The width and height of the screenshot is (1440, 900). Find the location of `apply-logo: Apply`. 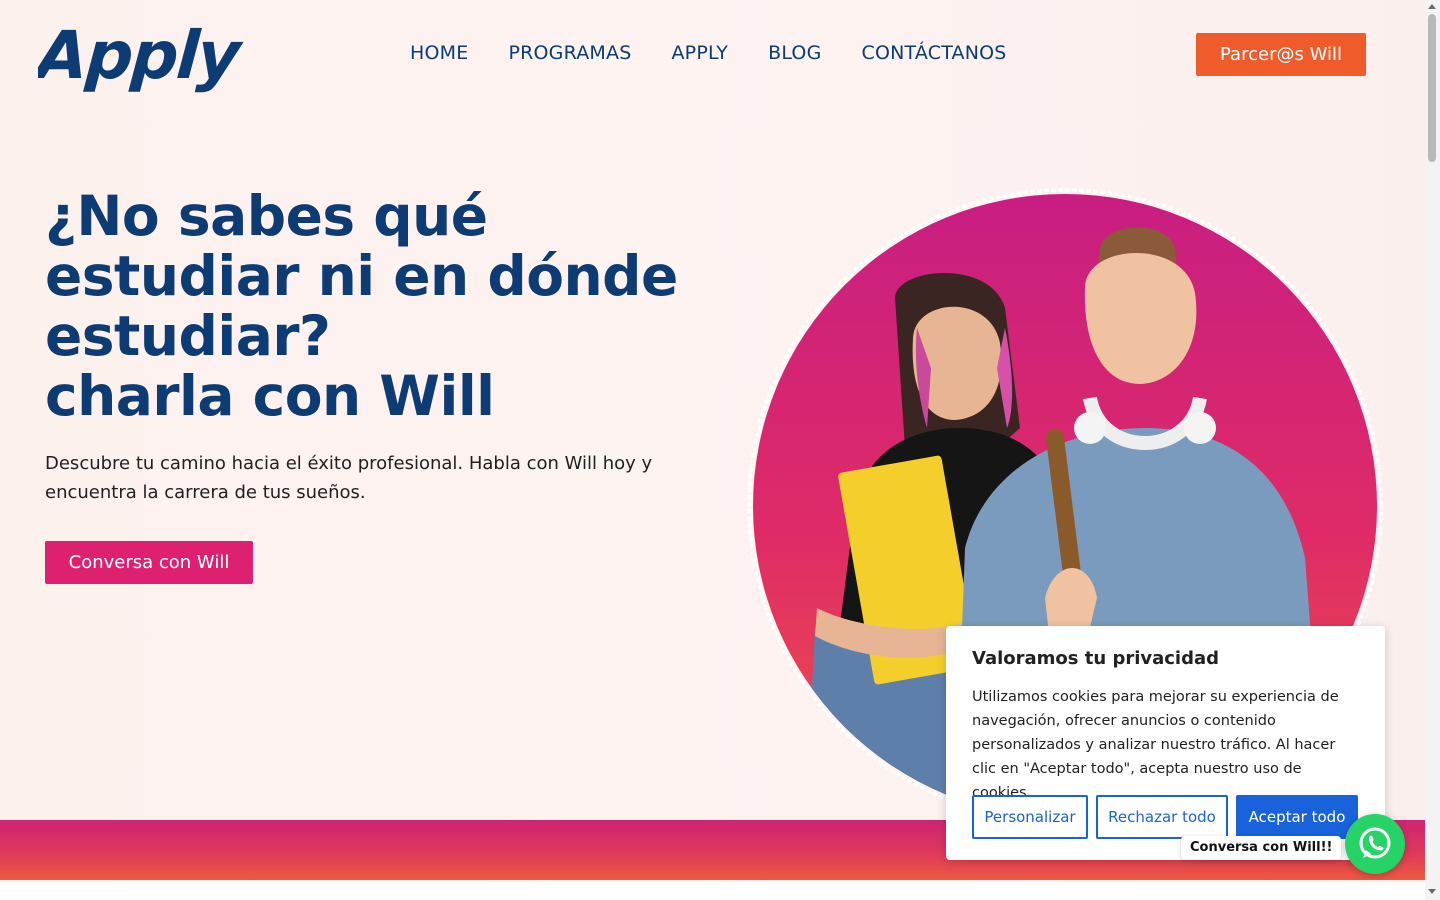

apply-logo: Apply is located at coordinates (148, 55).